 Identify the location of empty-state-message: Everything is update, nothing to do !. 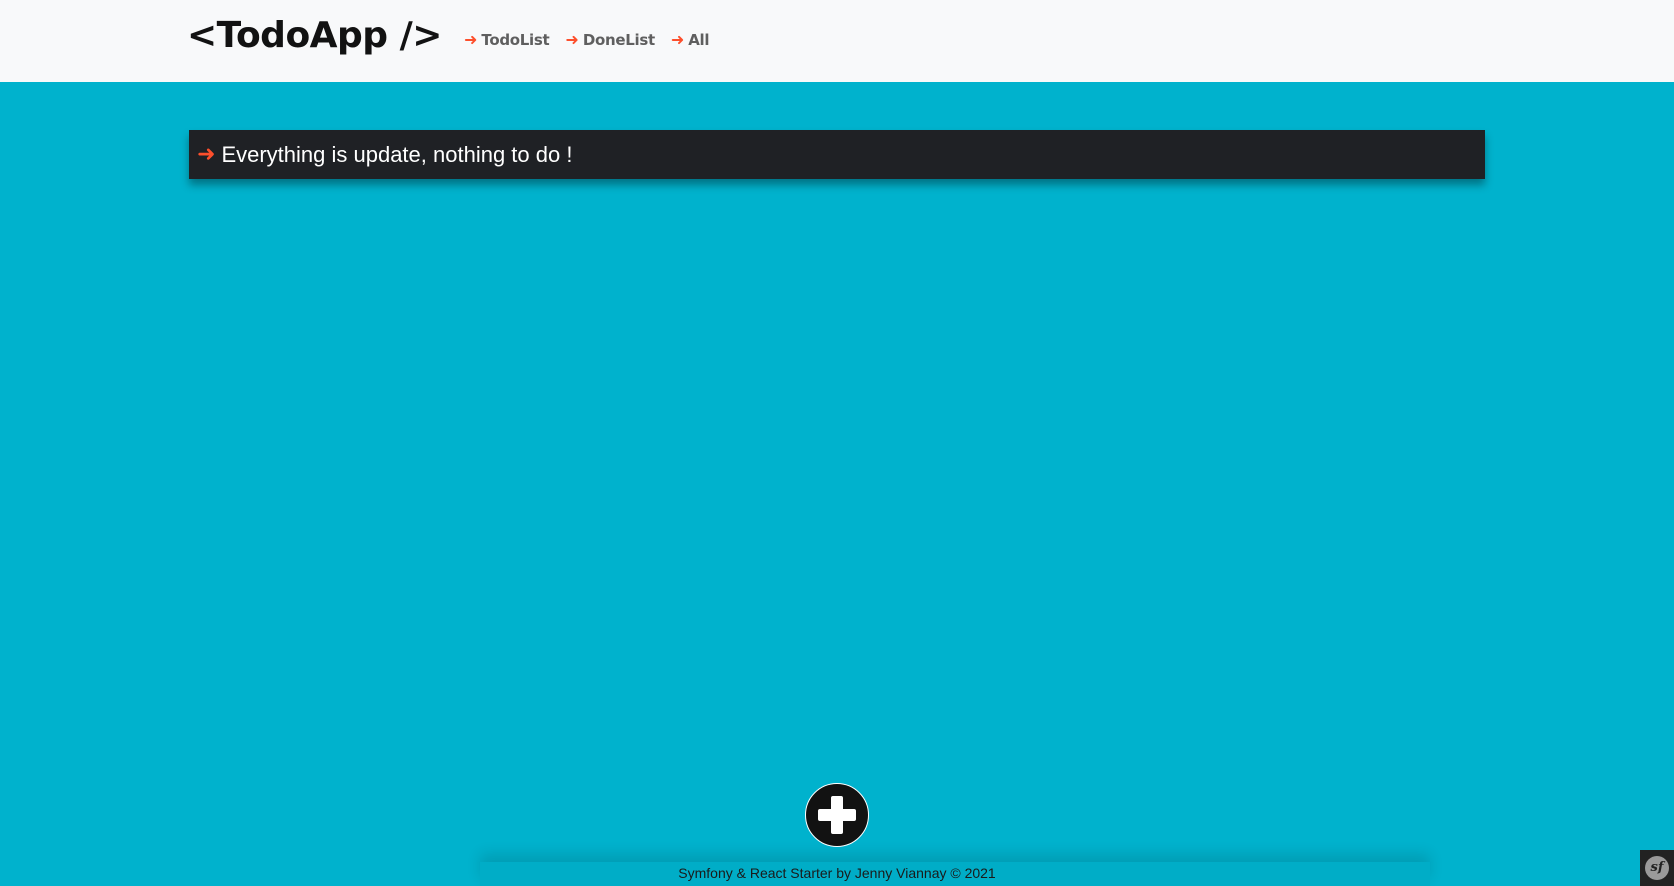
(397, 154).